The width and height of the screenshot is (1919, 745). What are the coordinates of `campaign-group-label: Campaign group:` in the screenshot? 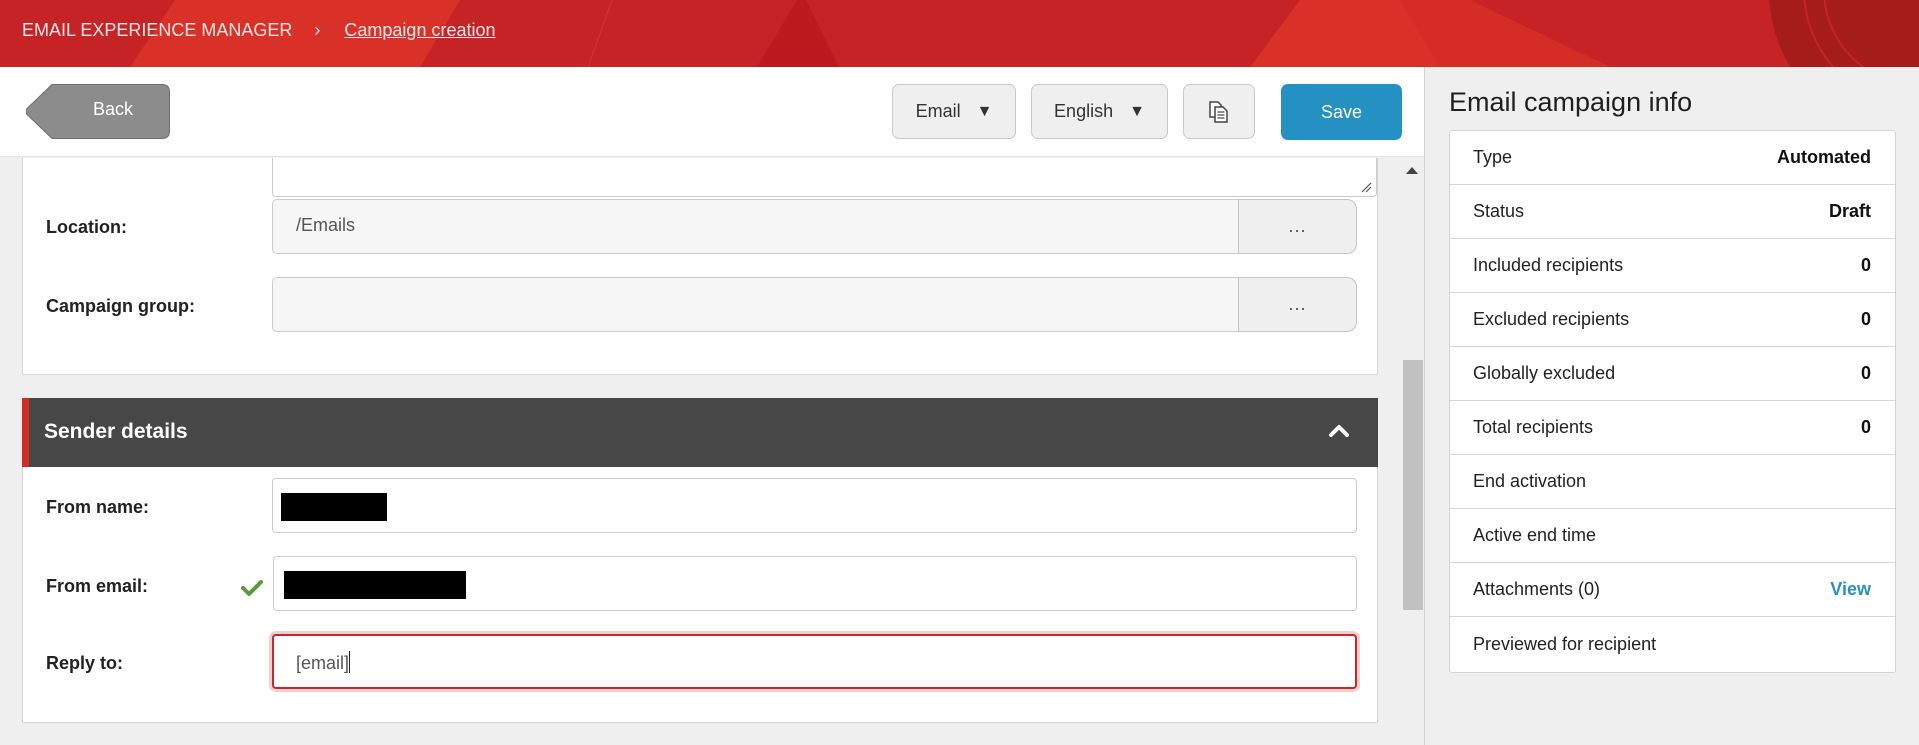 It's located at (120, 306).